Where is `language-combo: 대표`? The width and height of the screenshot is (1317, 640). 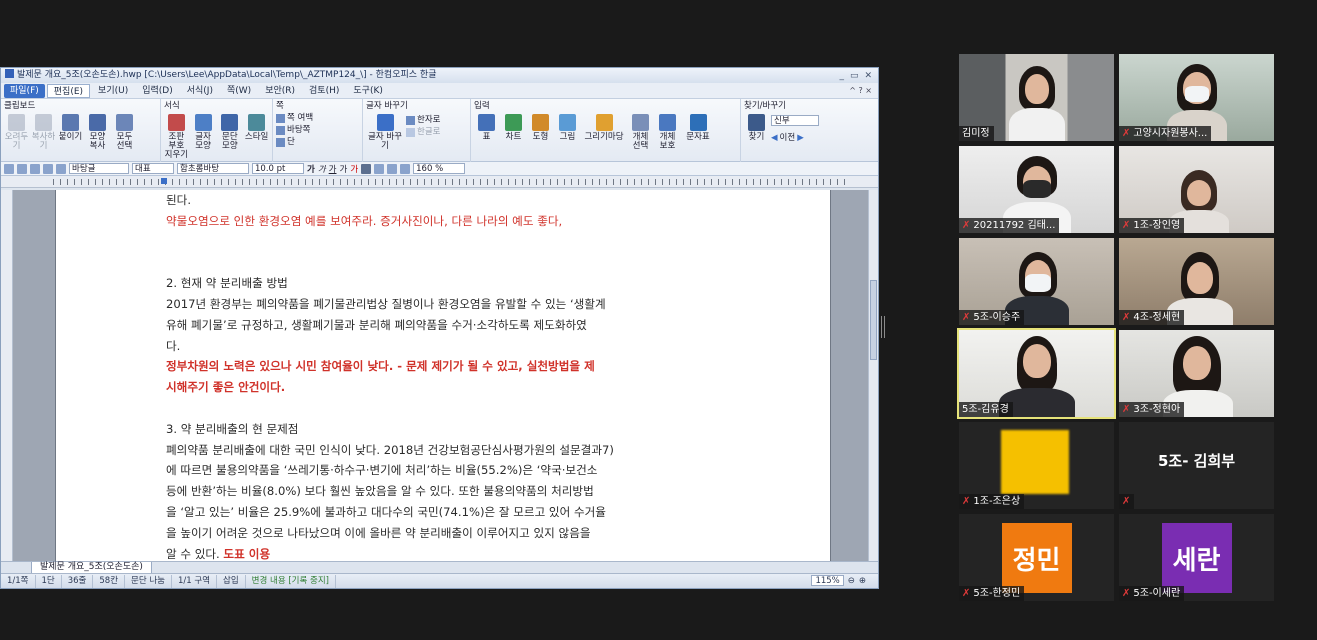 language-combo: 대표 is located at coordinates (153, 168).